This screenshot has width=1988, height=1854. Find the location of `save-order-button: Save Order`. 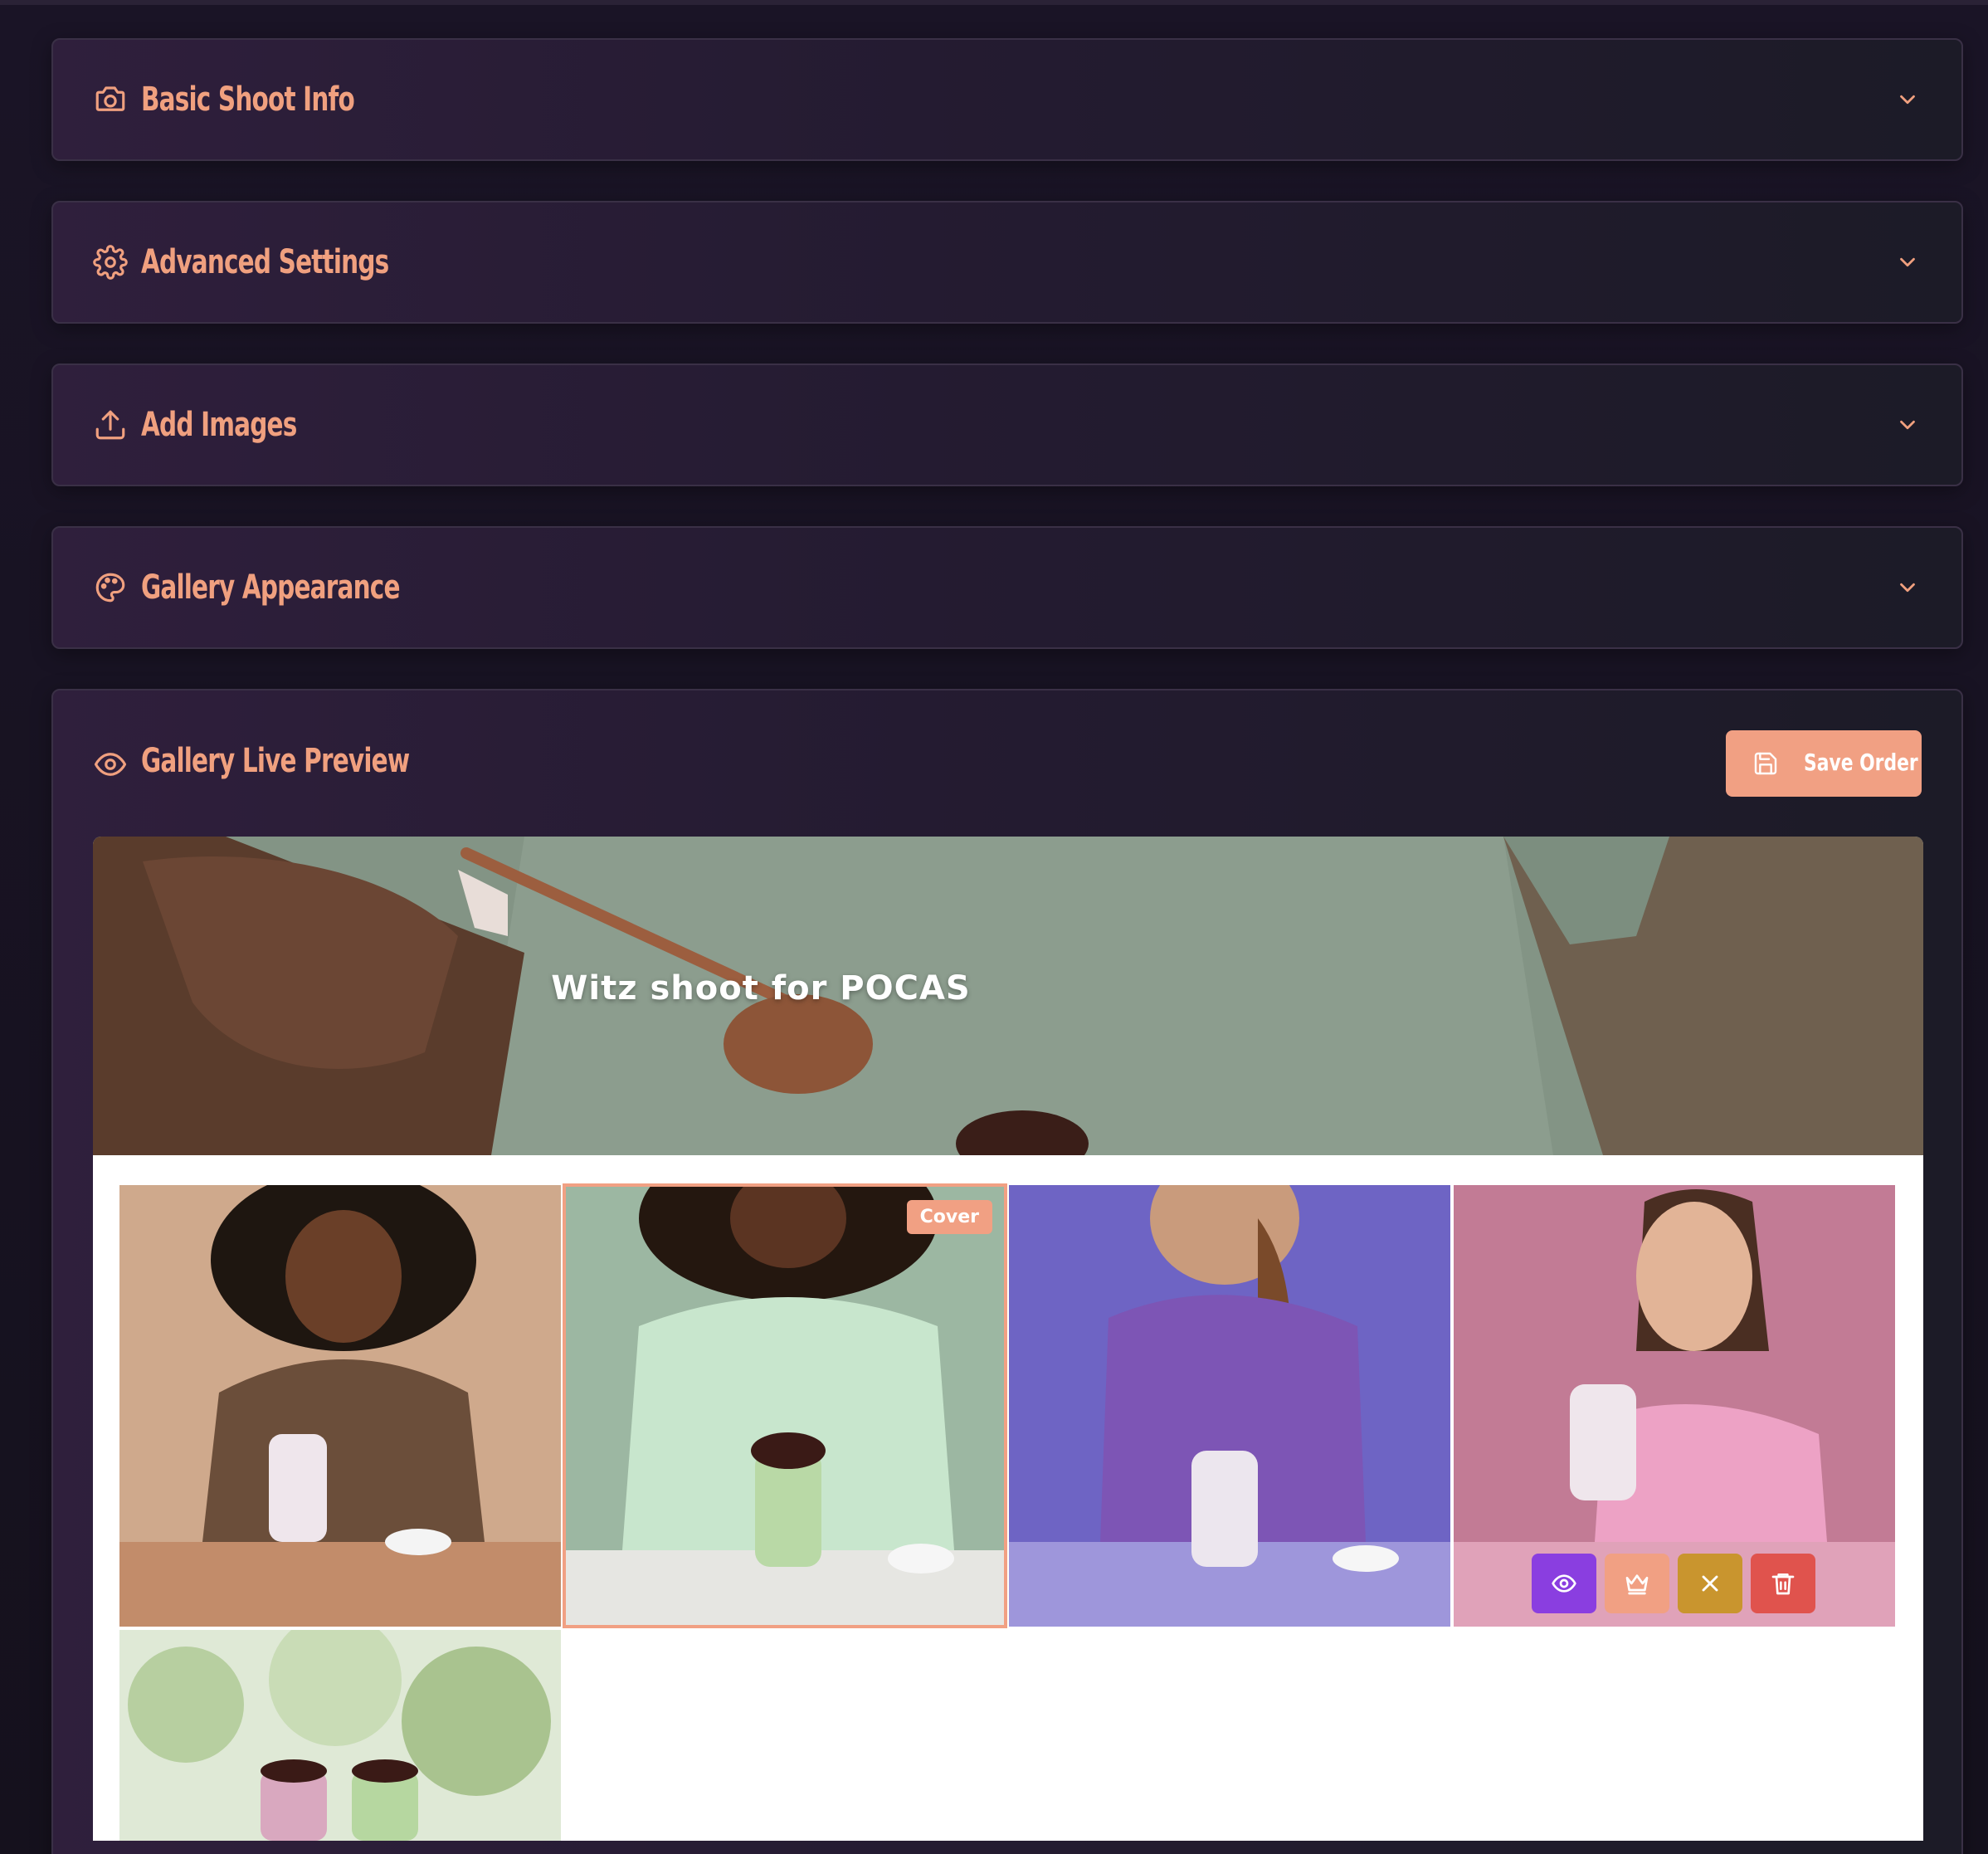

save-order-button: Save Order is located at coordinates (1824, 763).